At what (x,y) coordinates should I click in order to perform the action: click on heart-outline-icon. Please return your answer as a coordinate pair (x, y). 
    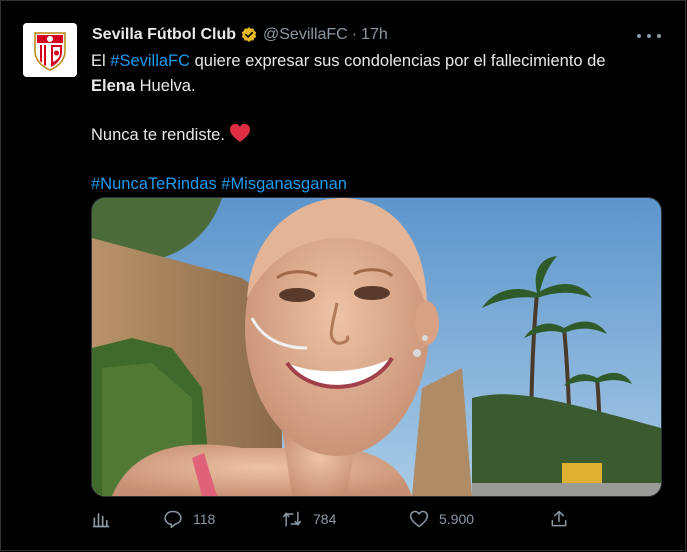
    Looking at the image, I should click on (419, 519).